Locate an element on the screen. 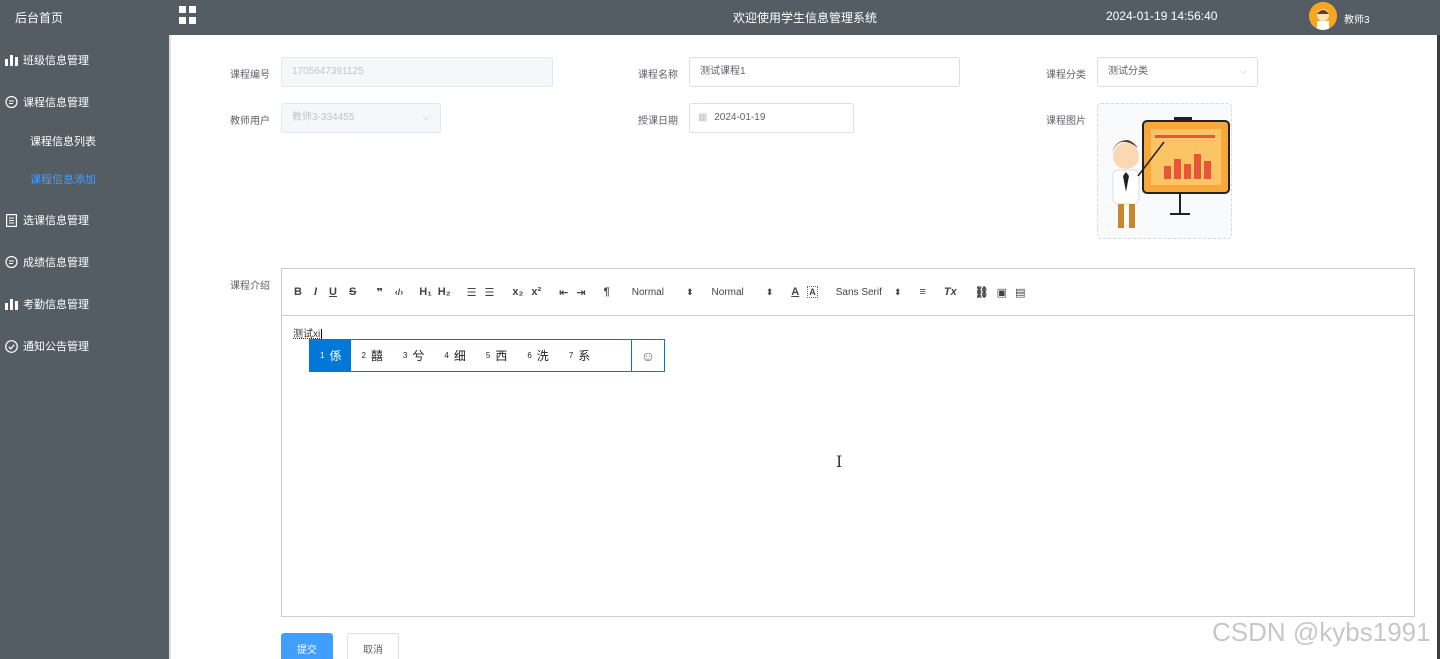 Image resolution: width=1440 pixels, height=659 pixels. ime-candidate: 1係 is located at coordinates (331, 355).